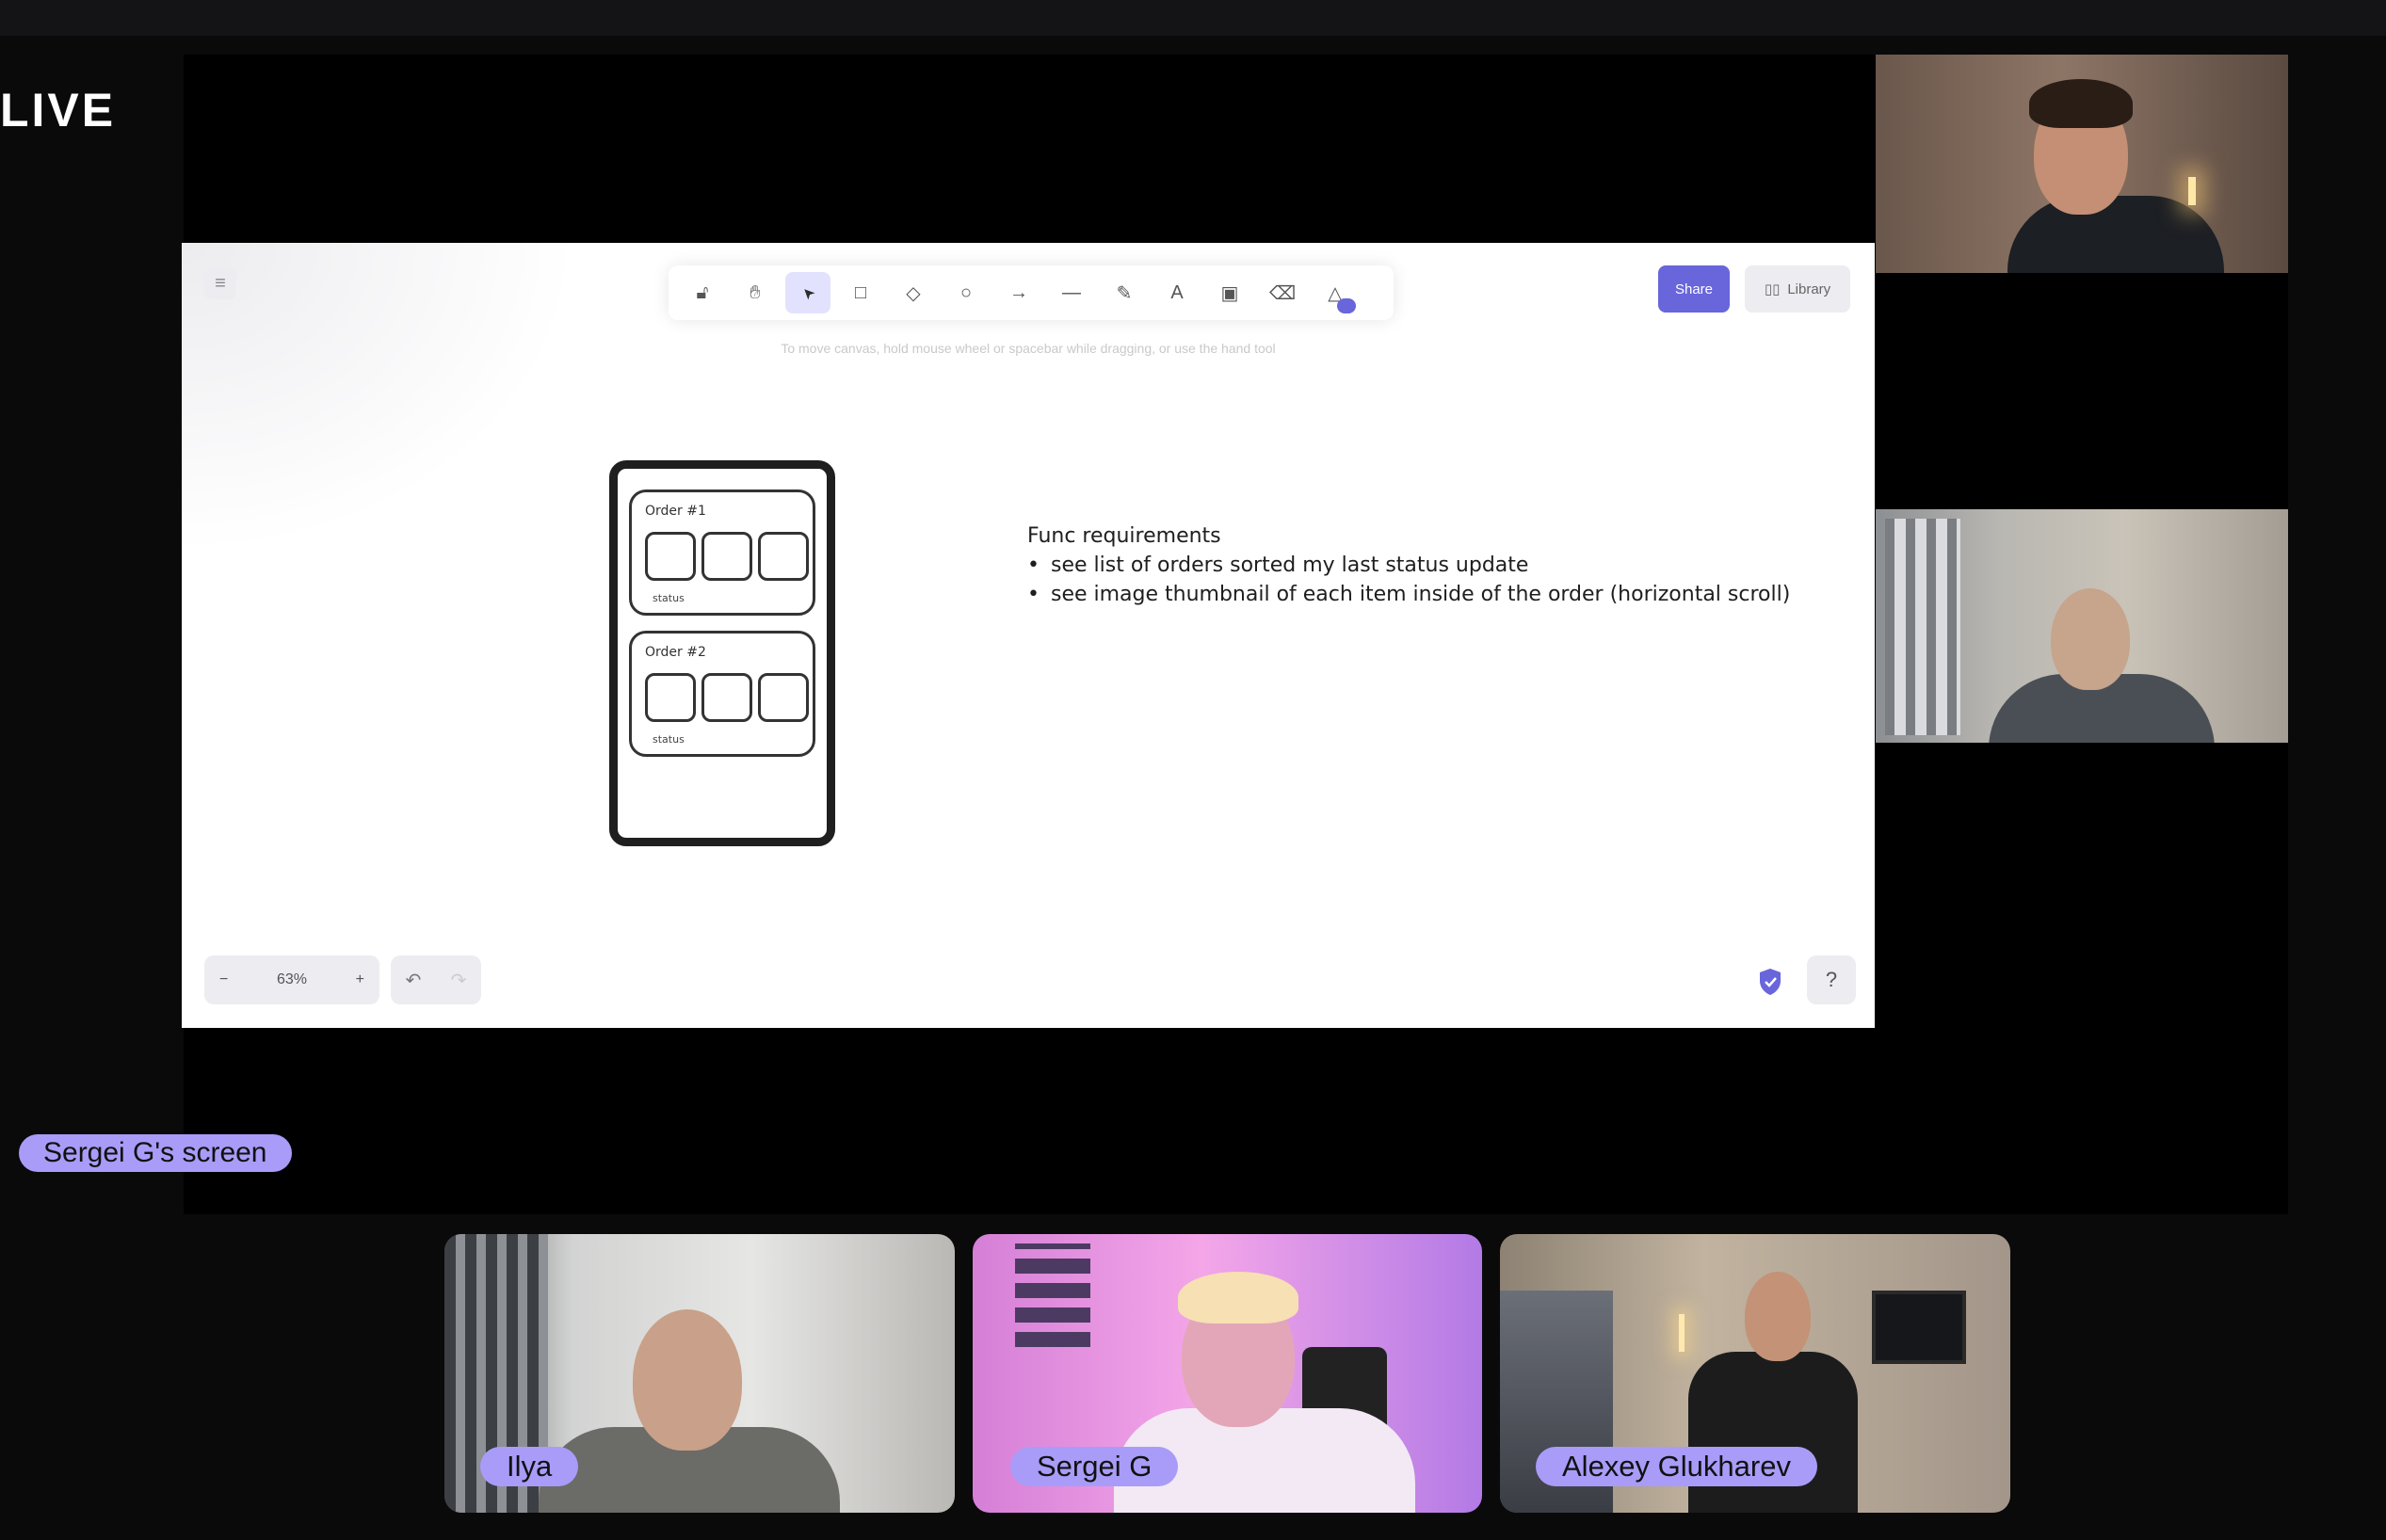 The image size is (2386, 1540). Describe the element at coordinates (58, 110) in the screenshot. I see `live-indicator: LIVE` at that location.